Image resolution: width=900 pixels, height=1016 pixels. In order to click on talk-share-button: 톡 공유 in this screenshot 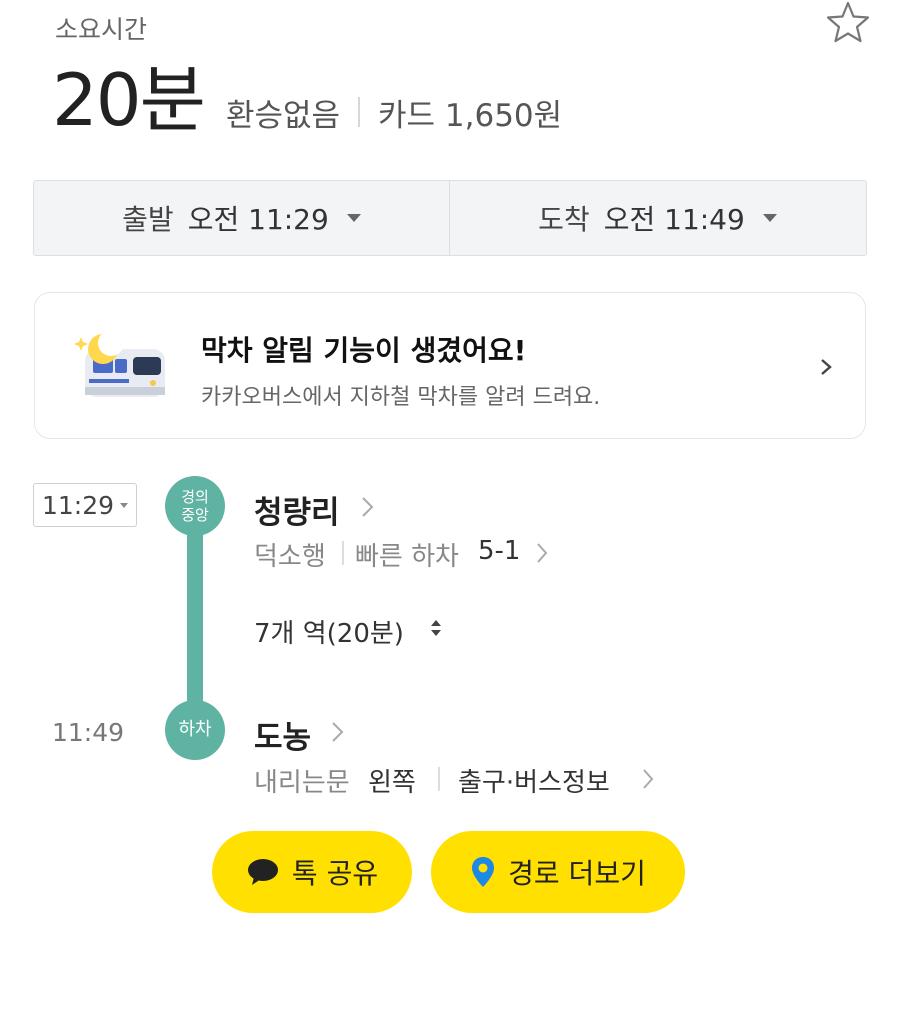, I will do `click(312, 872)`.